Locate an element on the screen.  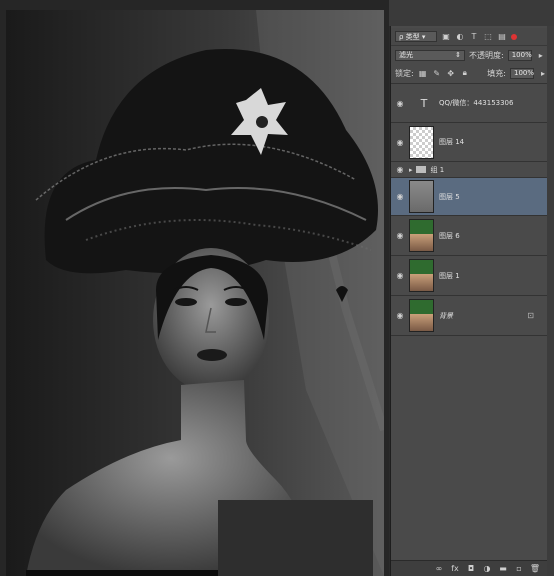
layer-style-icon: fx is located at coordinates (455, 569).